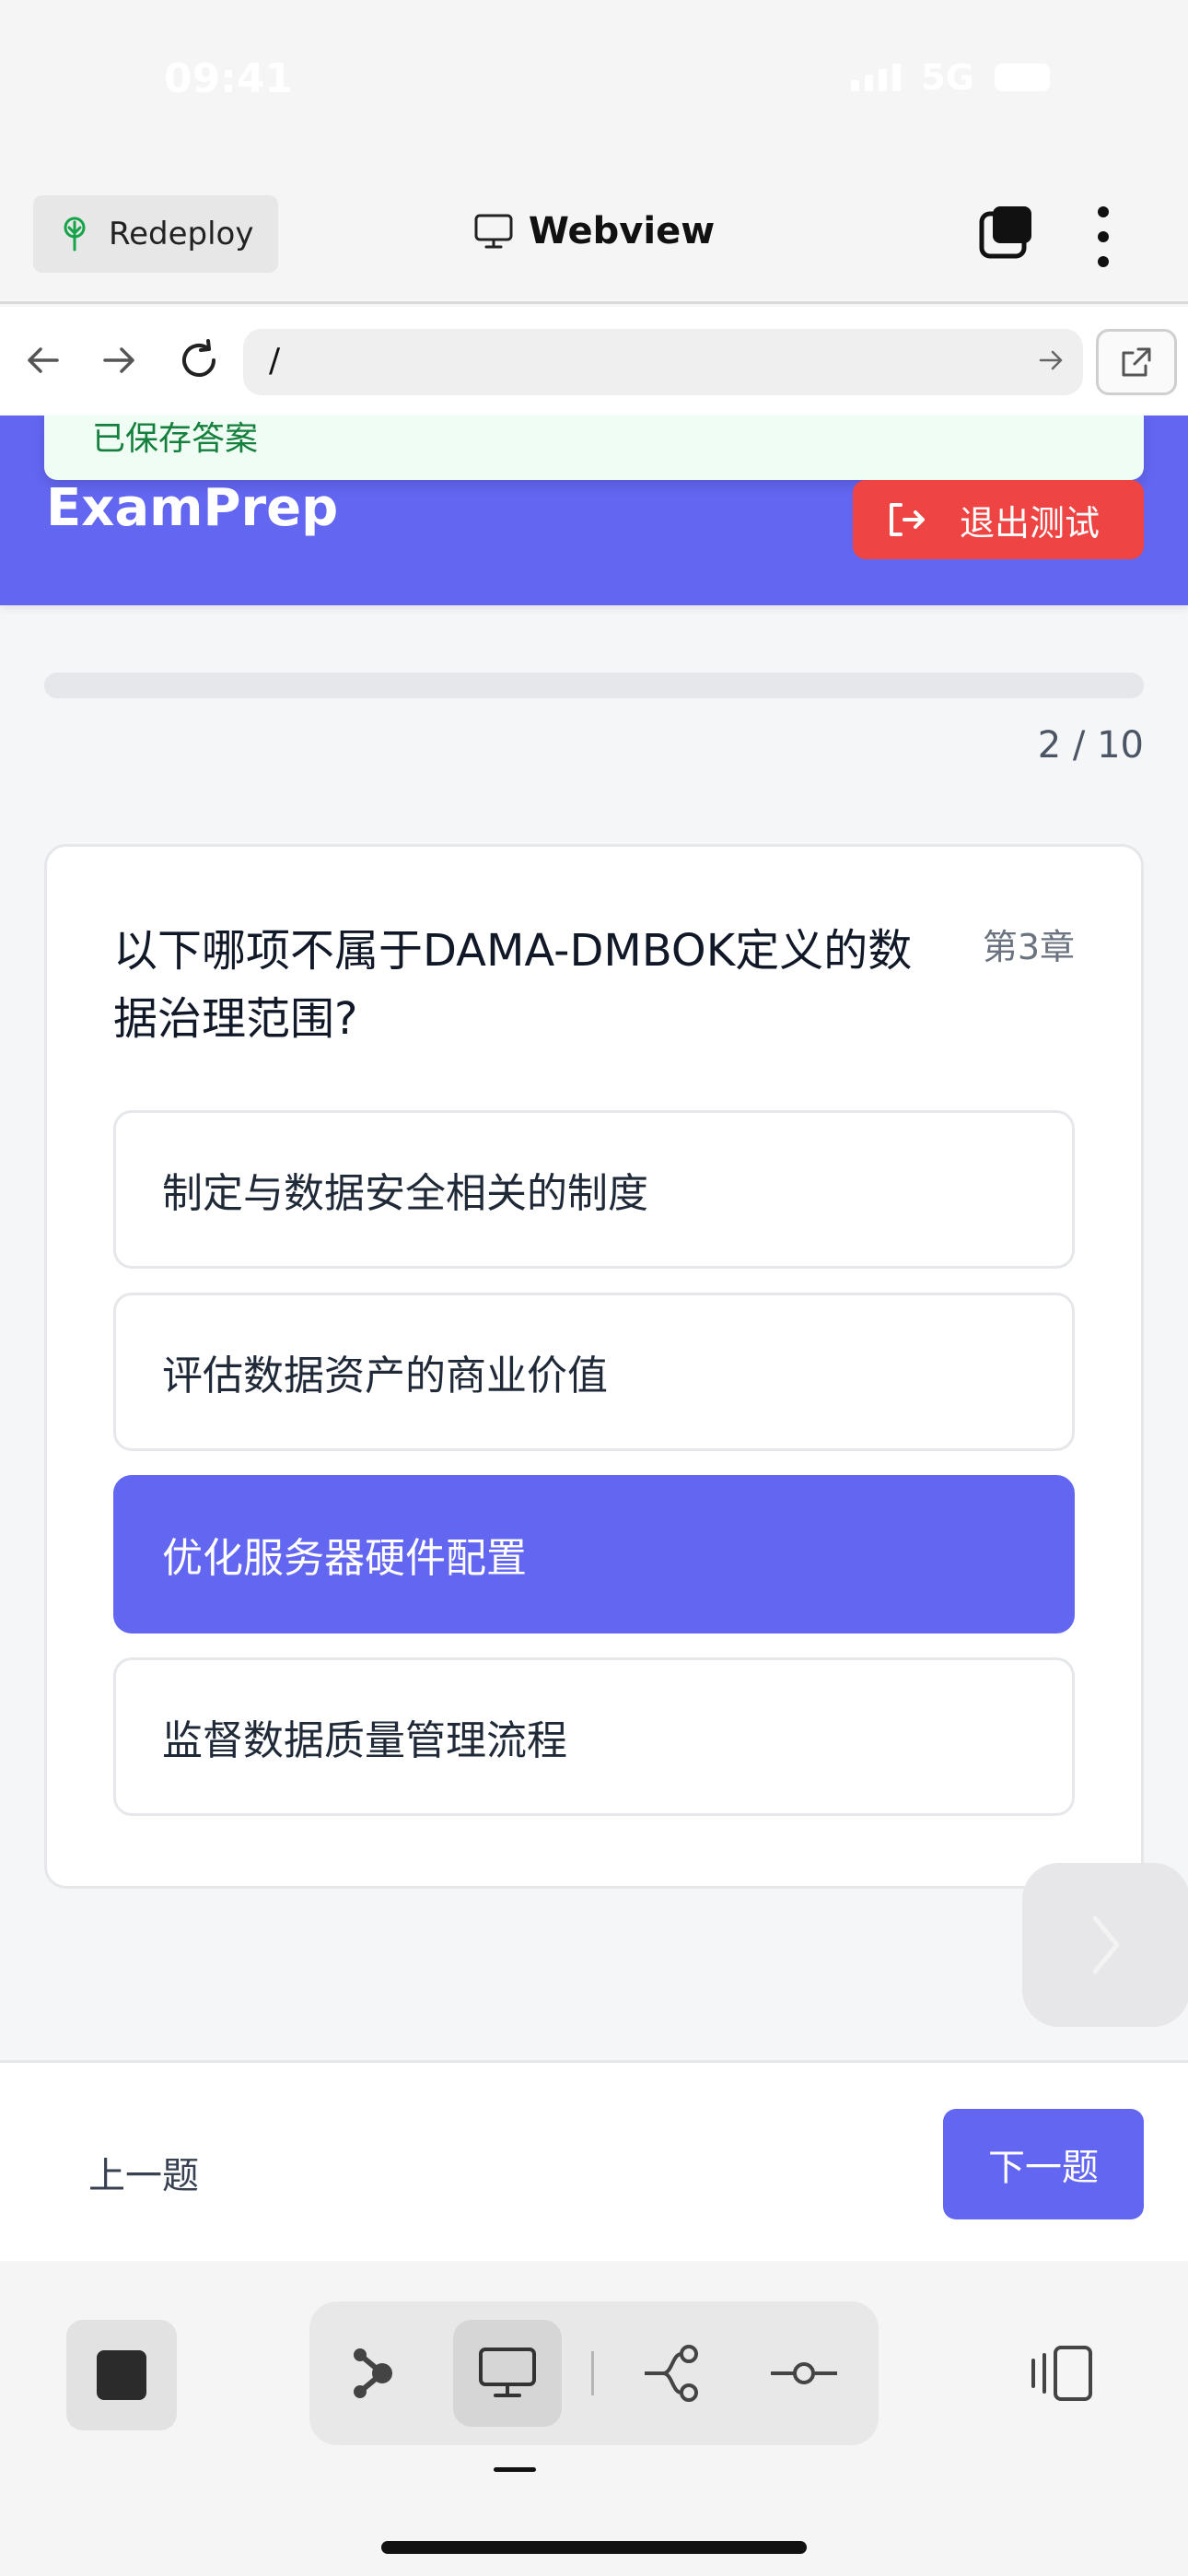  What do you see at coordinates (229, 78) in the screenshot?
I see `status-time: 09:41` at bounding box center [229, 78].